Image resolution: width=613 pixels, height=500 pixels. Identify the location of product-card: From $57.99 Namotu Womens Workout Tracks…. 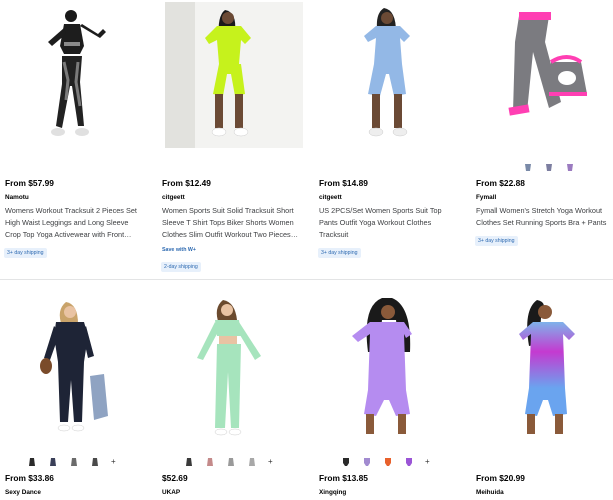
(76, 139).